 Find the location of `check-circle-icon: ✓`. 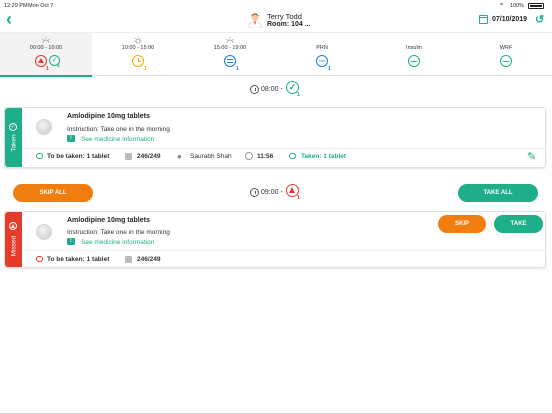

check-circle-icon: ✓ is located at coordinates (13, 127).